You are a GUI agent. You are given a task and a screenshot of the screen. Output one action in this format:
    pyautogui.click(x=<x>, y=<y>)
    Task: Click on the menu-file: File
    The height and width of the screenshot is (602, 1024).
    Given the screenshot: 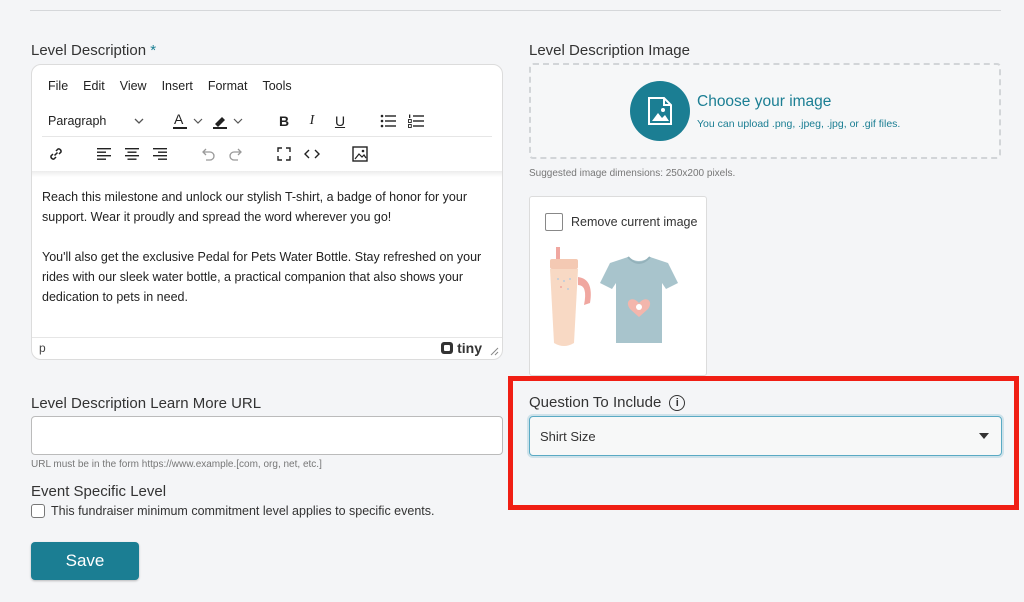 What is the action you would take?
    pyautogui.click(x=58, y=86)
    